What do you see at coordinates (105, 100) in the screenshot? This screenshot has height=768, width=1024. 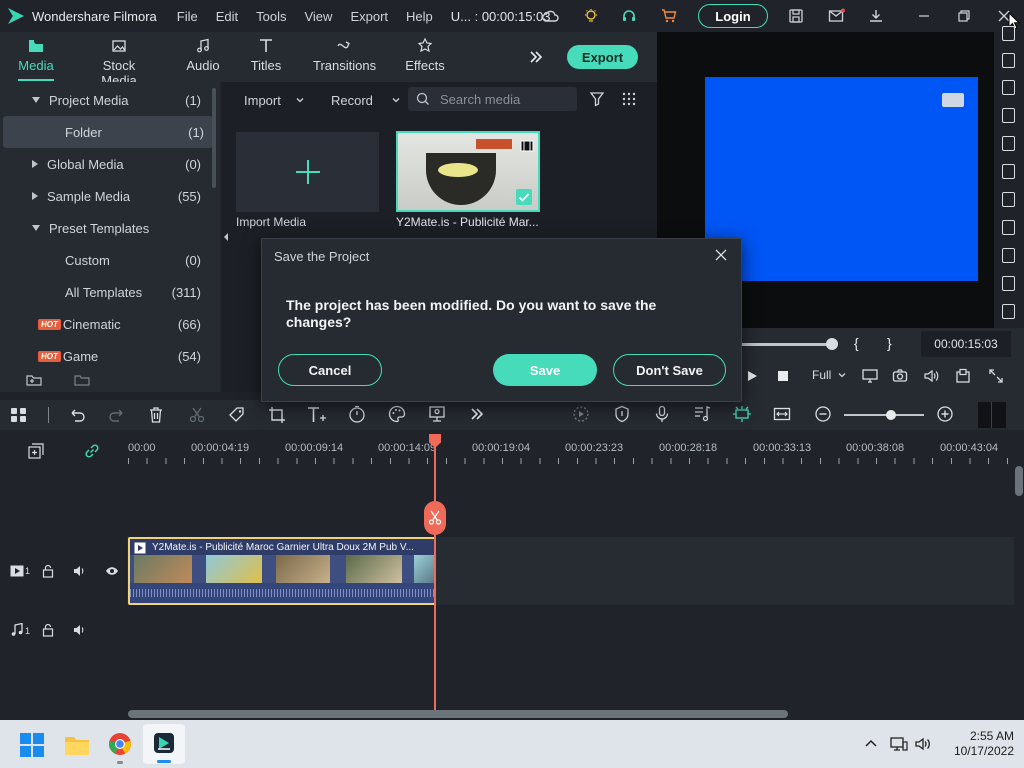 I see `tree-project-media: Project Media (1)` at bounding box center [105, 100].